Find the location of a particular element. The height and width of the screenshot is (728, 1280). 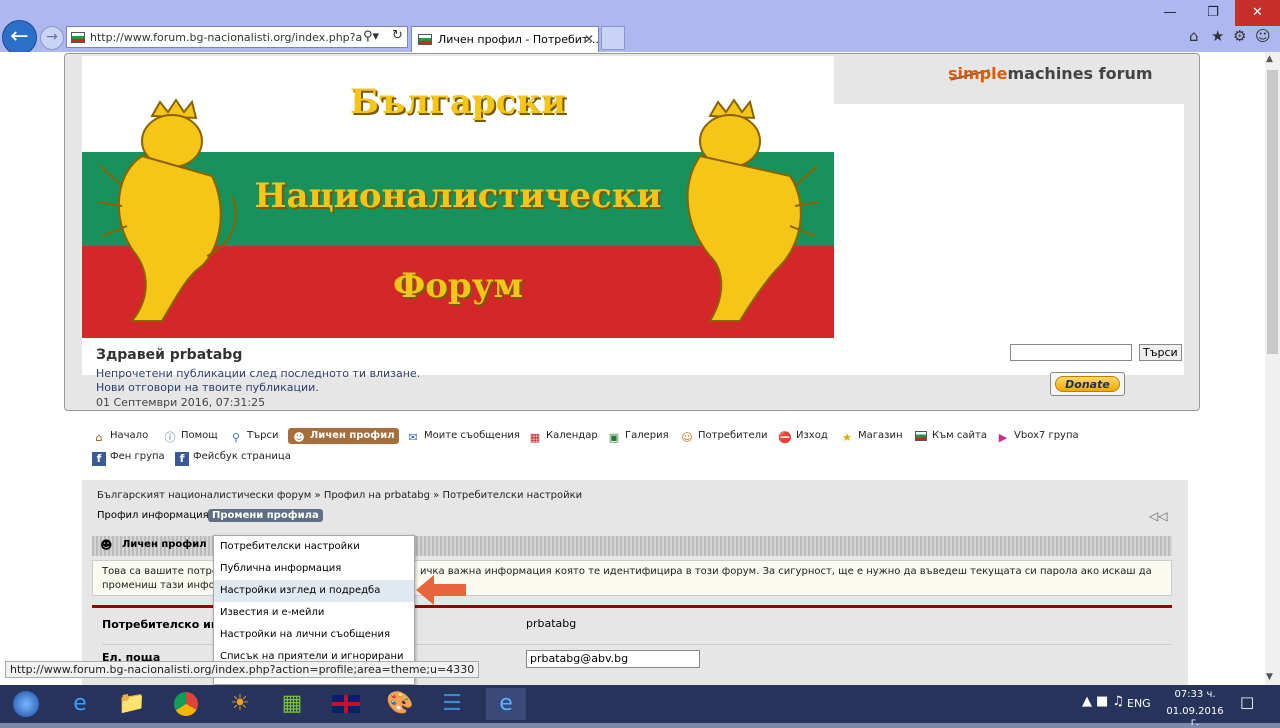

taskbar-edge-icon: e is located at coordinates (80, 704).